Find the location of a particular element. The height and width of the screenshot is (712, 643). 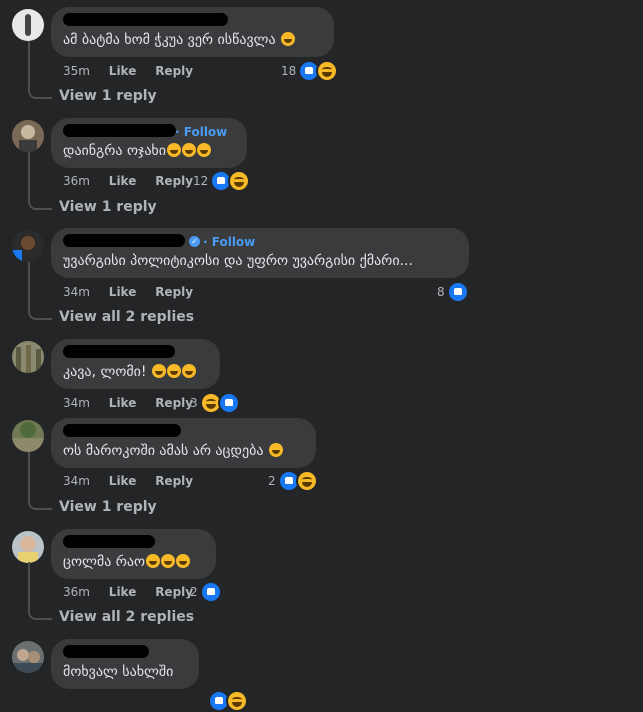

author-name: · Follow is located at coordinates (149, 133).